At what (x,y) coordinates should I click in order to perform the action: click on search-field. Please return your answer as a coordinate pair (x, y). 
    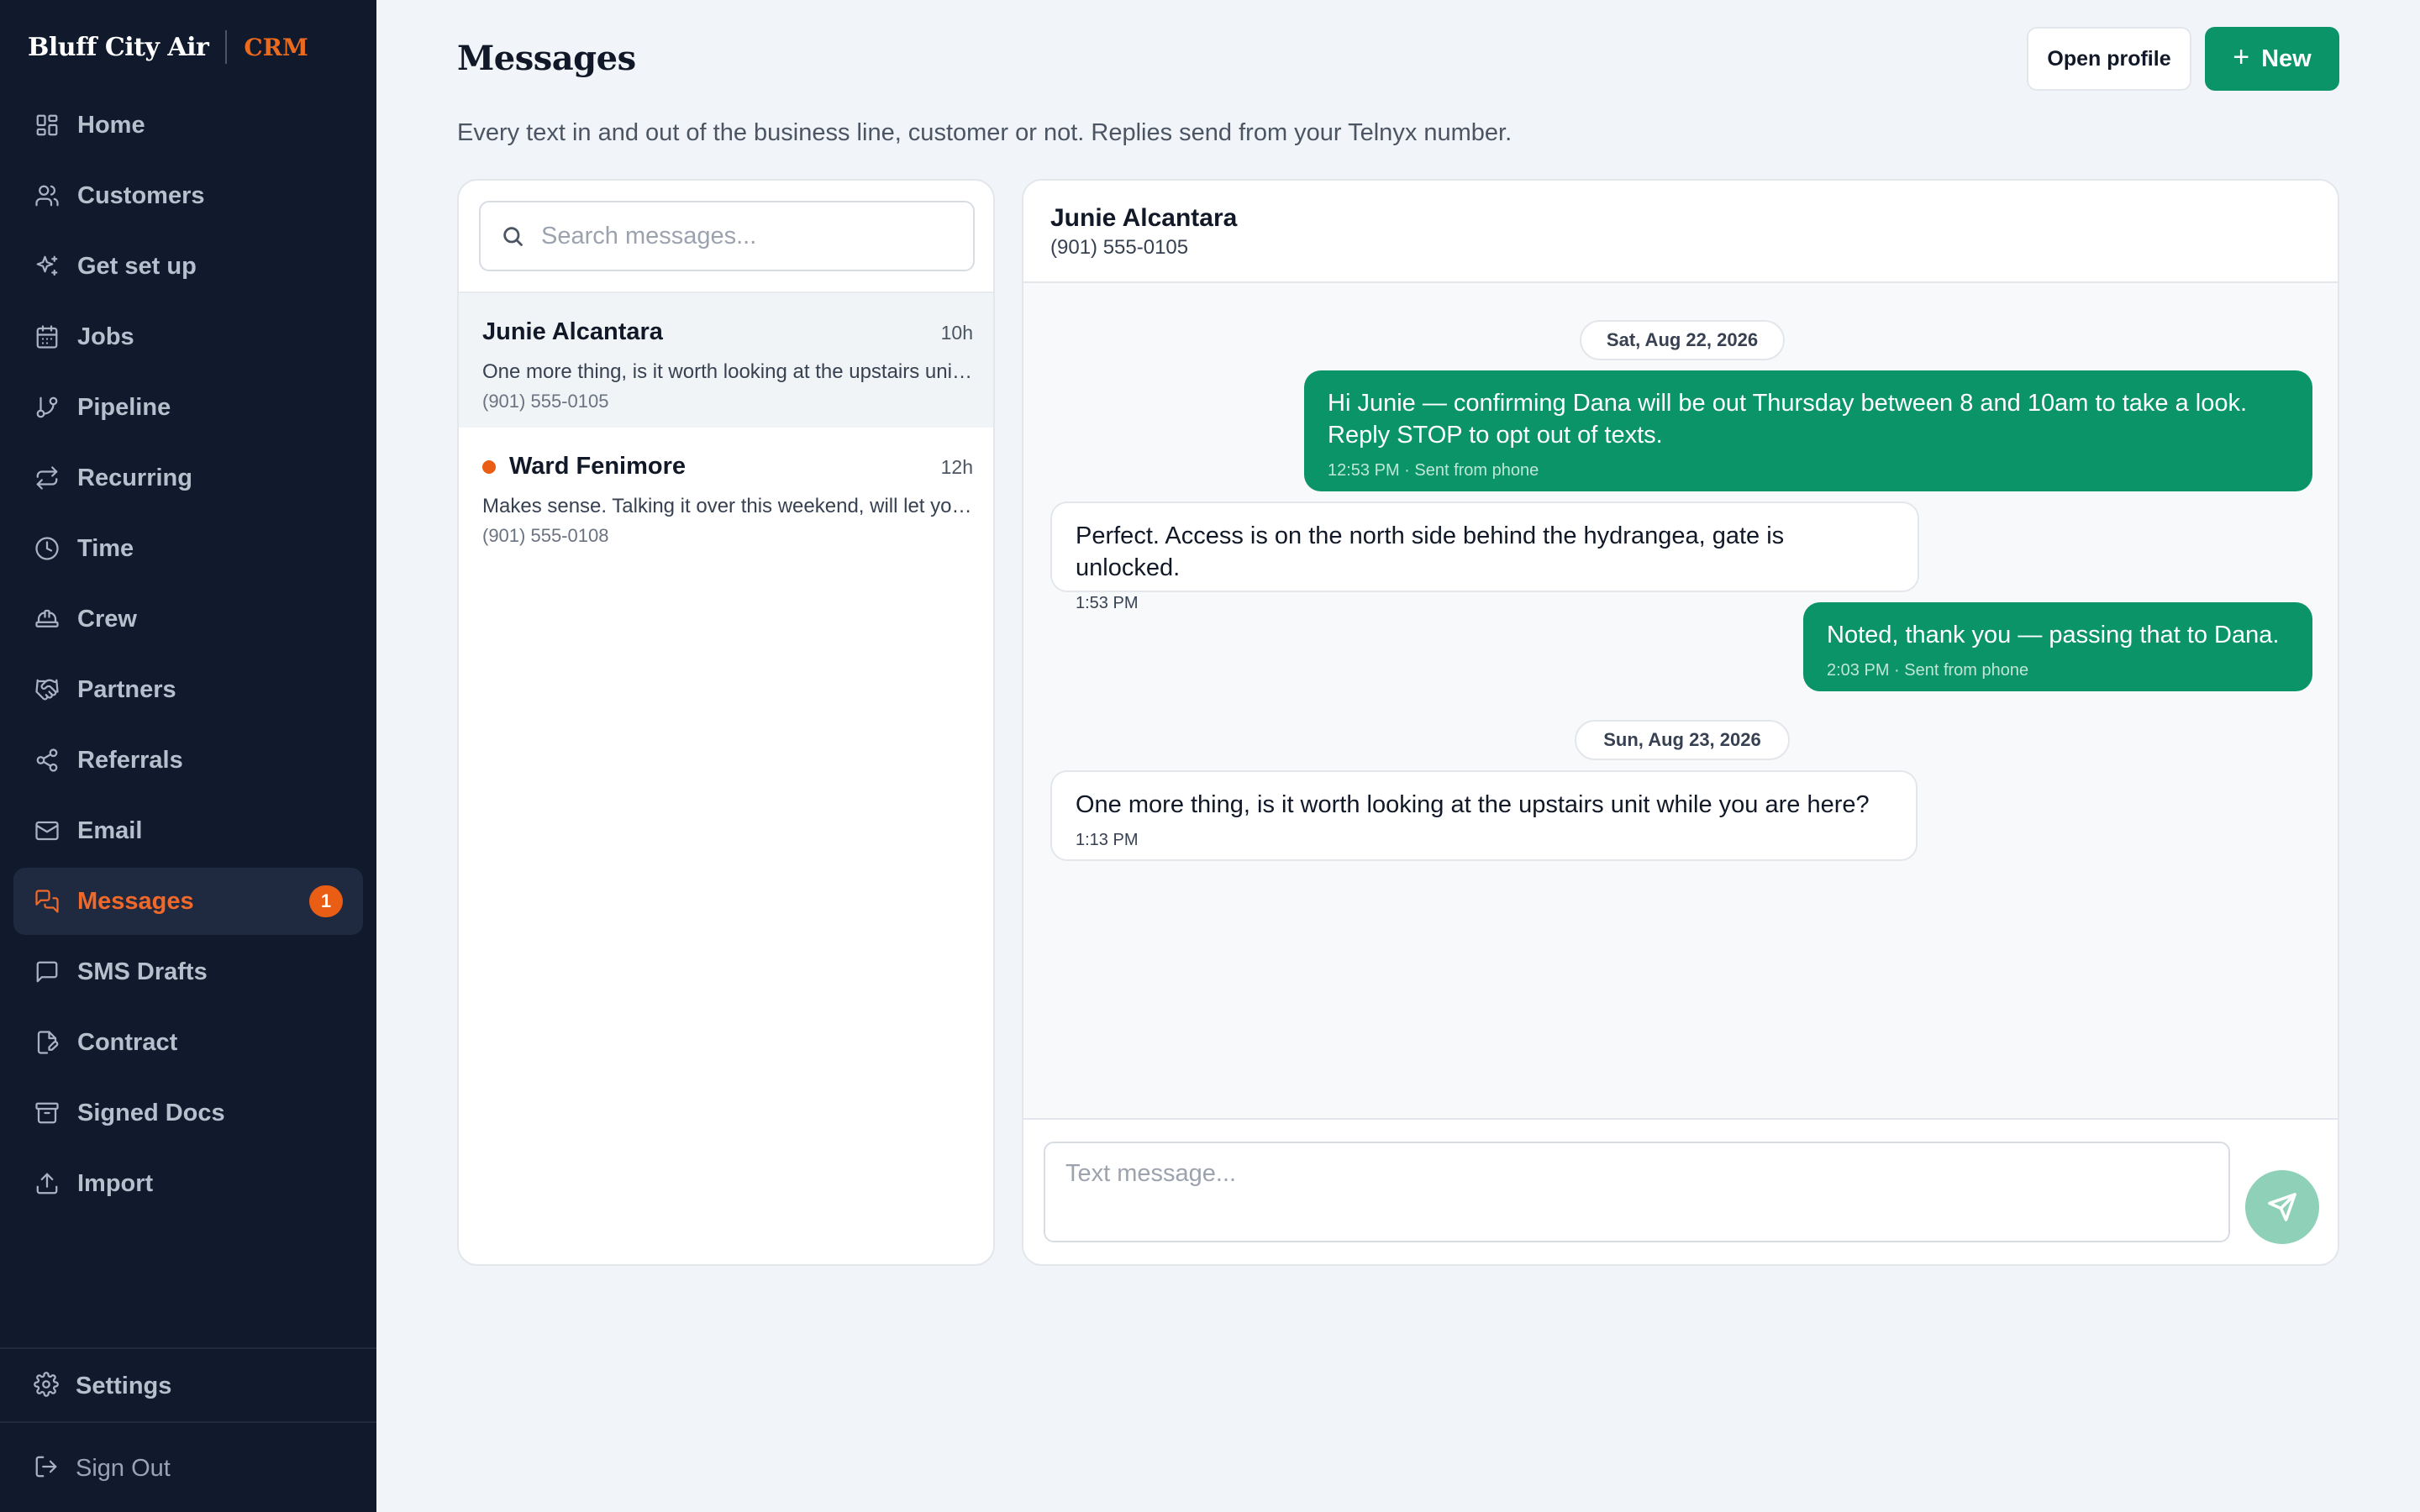
    Looking at the image, I should click on (727, 236).